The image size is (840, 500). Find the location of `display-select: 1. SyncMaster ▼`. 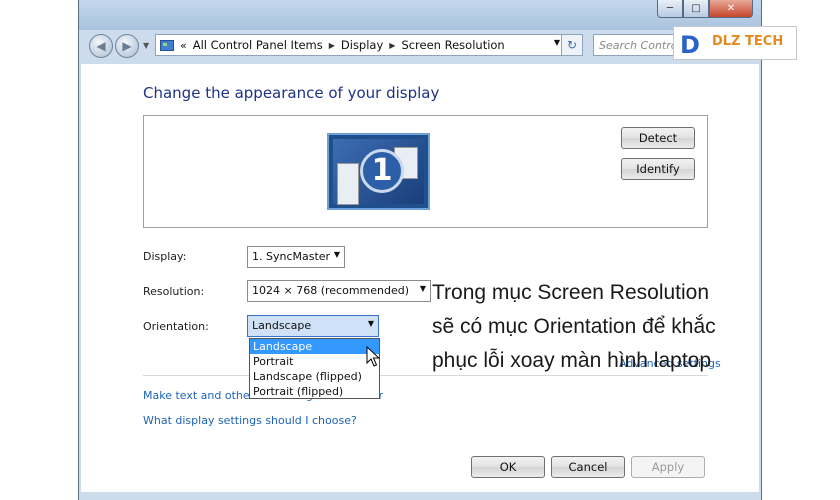

display-select: 1. SyncMaster ▼ is located at coordinates (296, 257).